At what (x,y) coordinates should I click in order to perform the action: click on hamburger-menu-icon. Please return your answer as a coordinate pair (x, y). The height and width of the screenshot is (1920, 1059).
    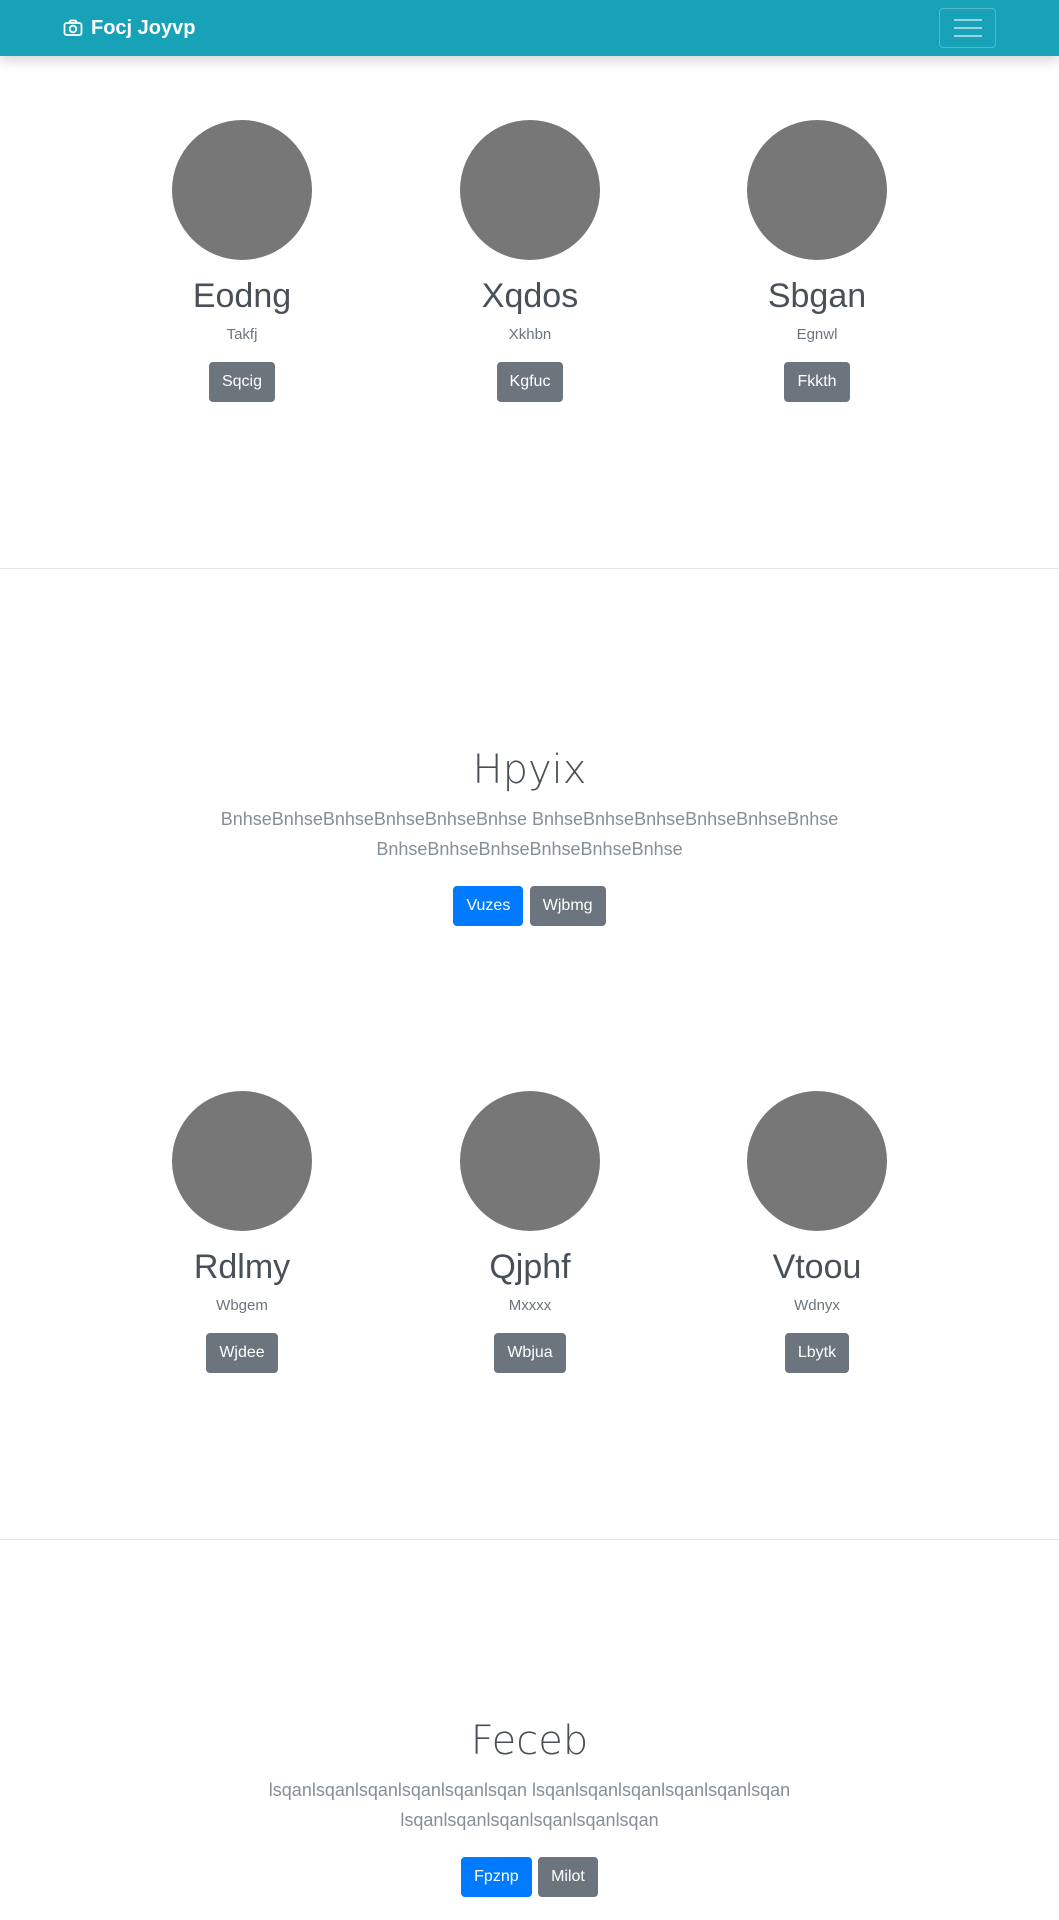
    Looking at the image, I should click on (967, 28).